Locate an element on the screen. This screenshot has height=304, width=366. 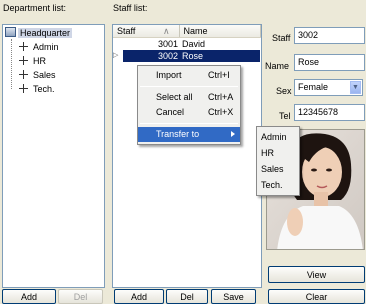
name-field: Rose is located at coordinates (329, 62).